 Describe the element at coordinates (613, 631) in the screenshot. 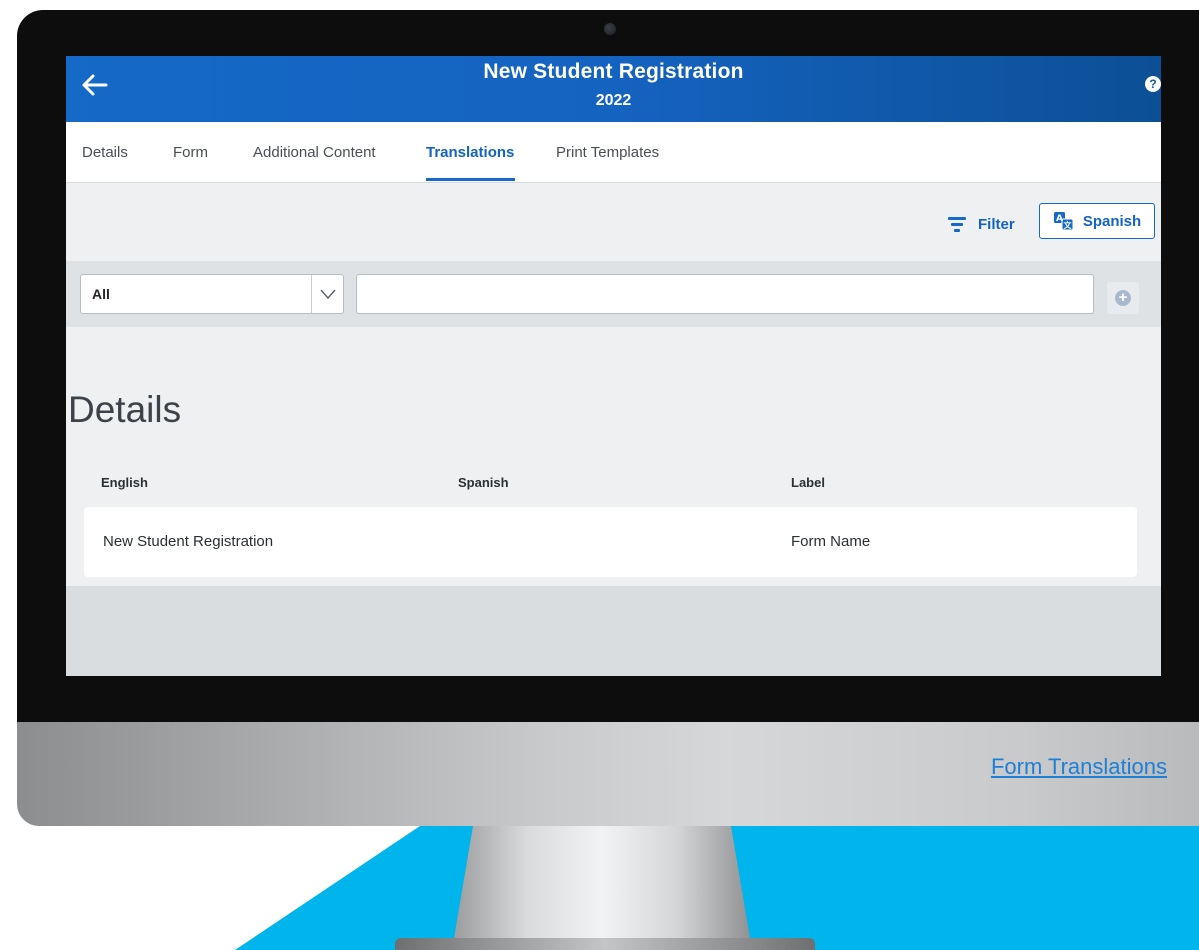

I see `empty-area` at that location.